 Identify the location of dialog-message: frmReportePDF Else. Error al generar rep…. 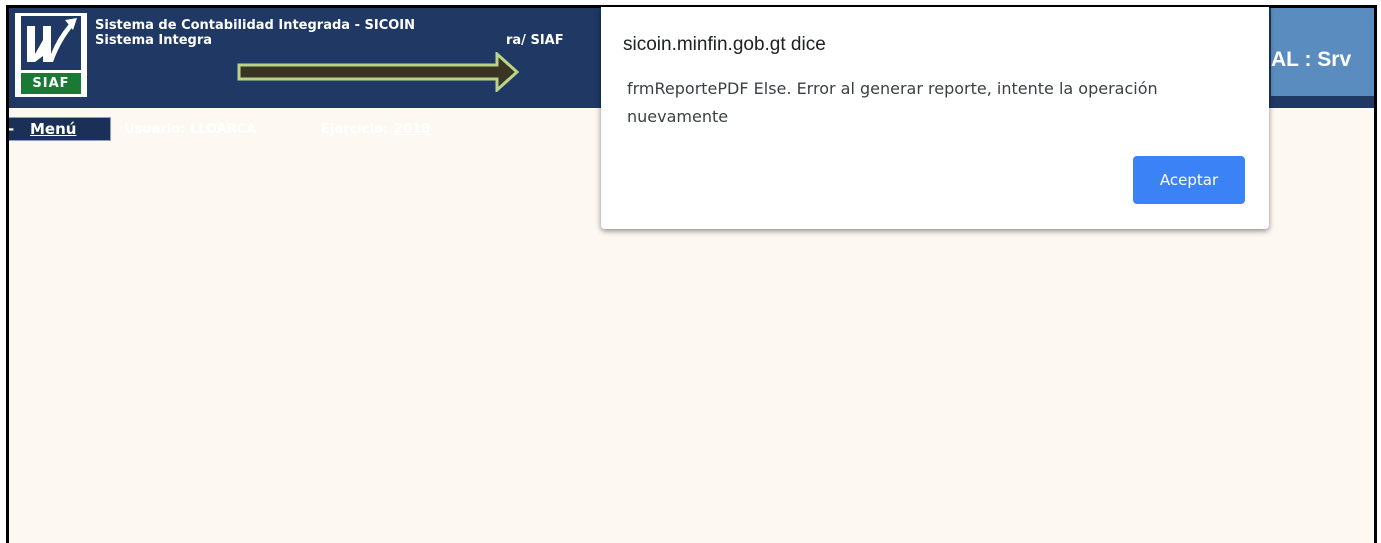
(892, 102).